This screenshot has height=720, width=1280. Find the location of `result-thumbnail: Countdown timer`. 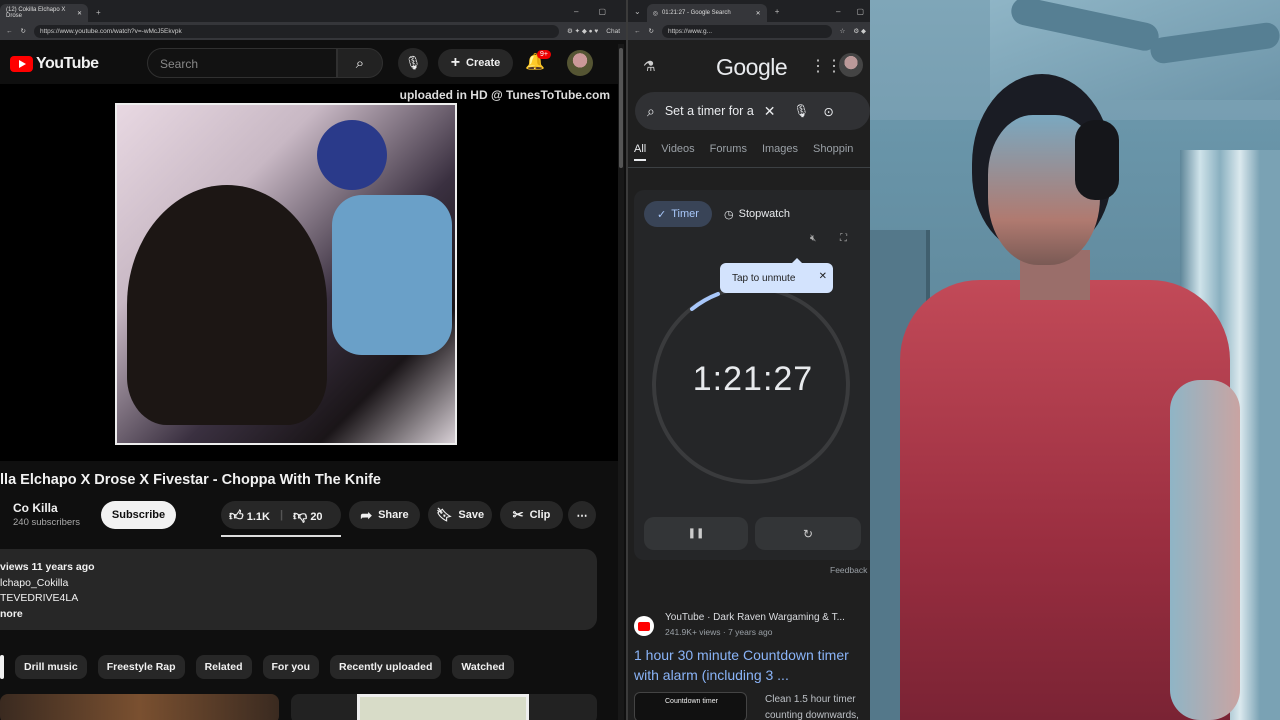

result-thumbnail: Countdown timer is located at coordinates (690, 706).